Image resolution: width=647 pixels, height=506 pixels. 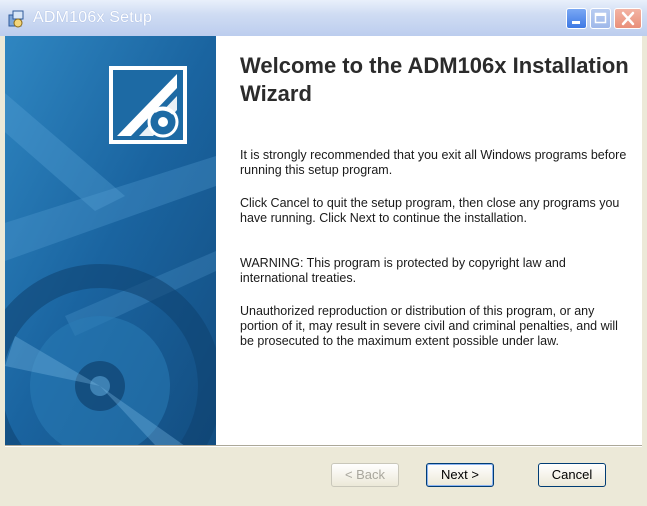 What do you see at coordinates (148, 105) in the screenshot?
I see `setup-logo-icon` at bounding box center [148, 105].